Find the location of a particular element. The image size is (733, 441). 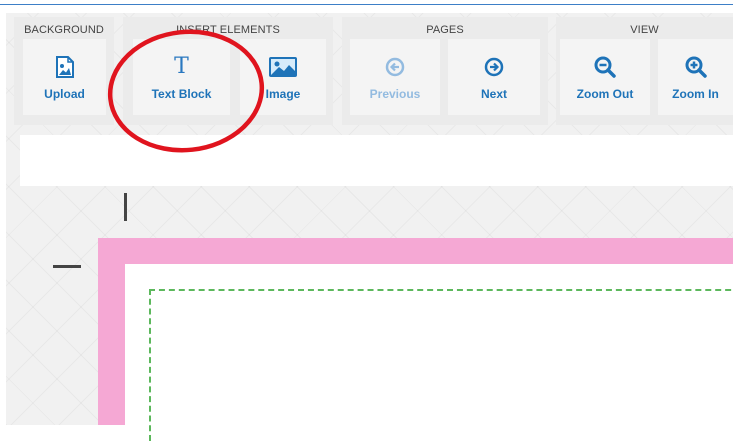

text-block-button: T Text Block is located at coordinates (181, 77).